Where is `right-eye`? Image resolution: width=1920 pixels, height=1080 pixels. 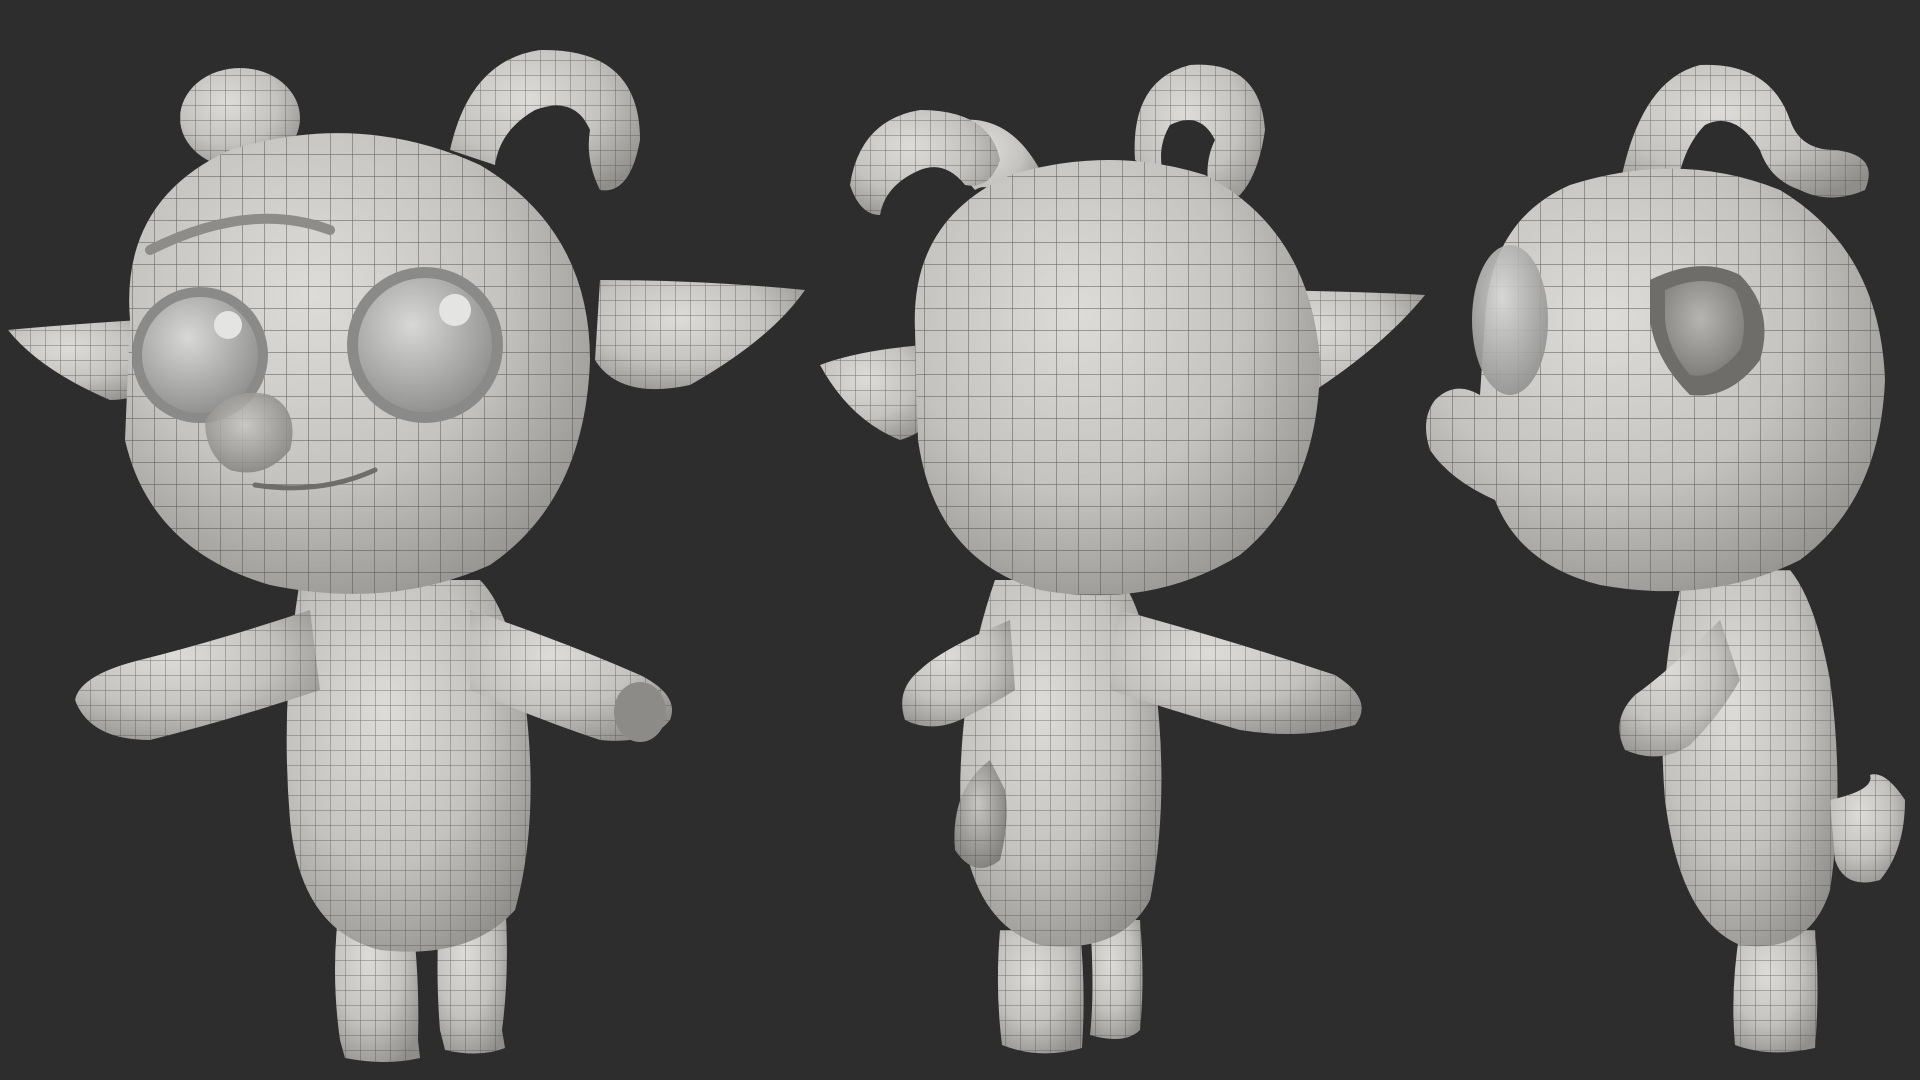
right-eye is located at coordinates (425, 345).